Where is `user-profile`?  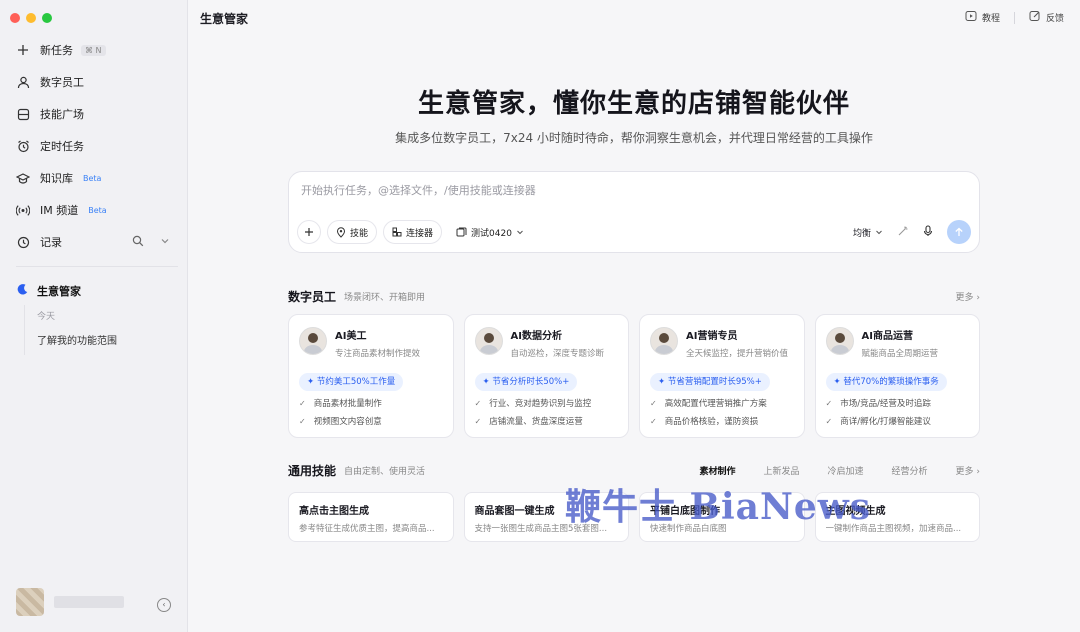
user-profile is located at coordinates (70, 602).